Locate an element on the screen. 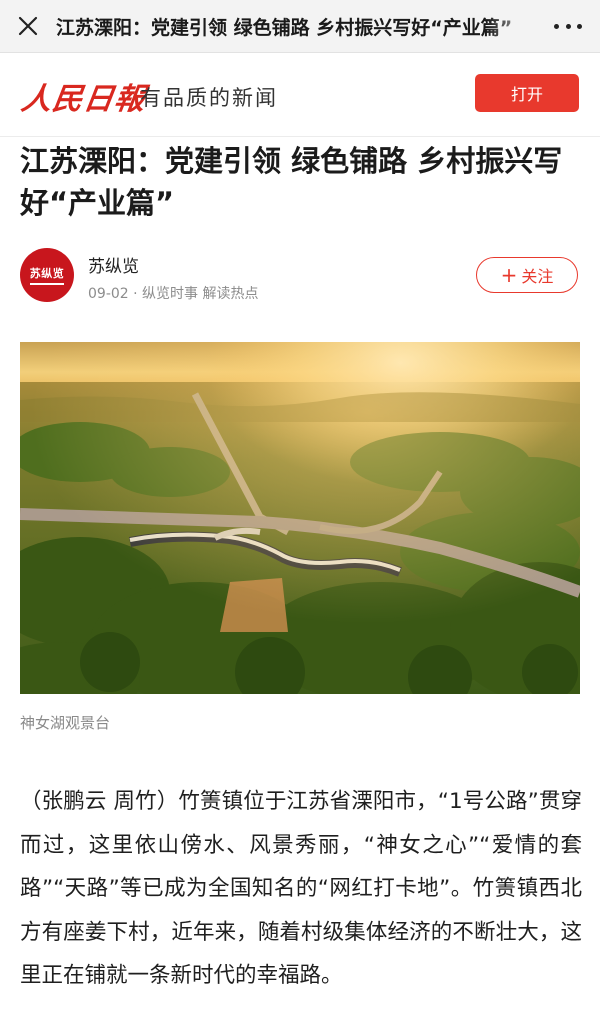 This screenshot has width=600, height=1028. author-avatar: 苏纵览 is located at coordinates (47, 275).